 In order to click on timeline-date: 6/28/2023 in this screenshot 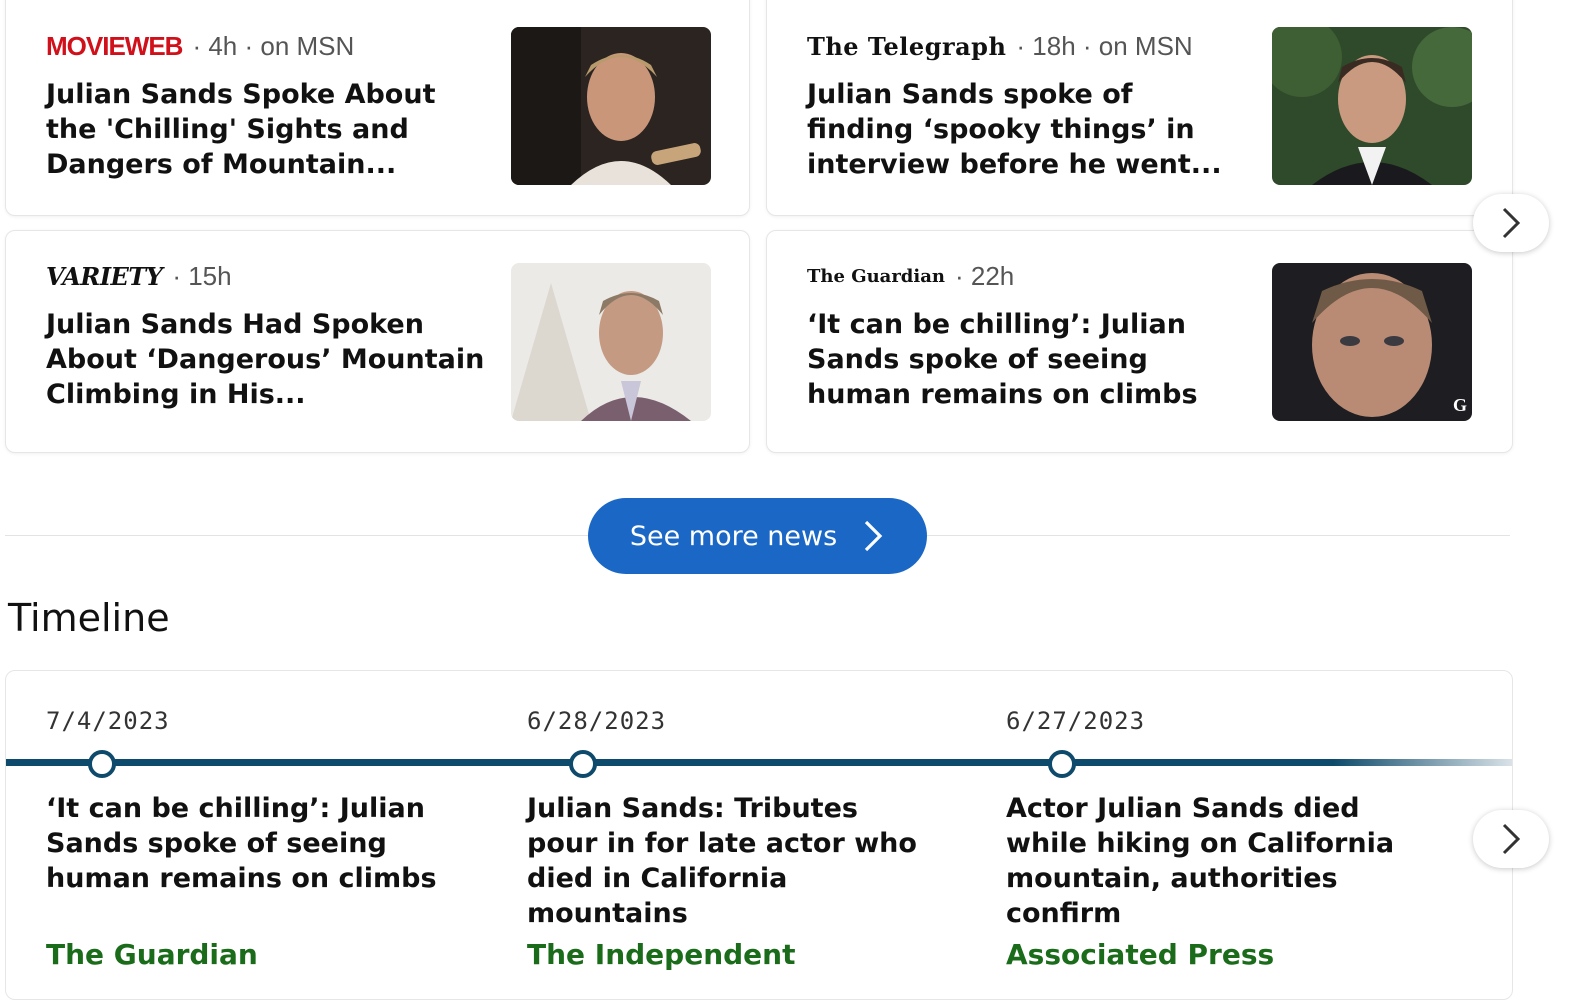, I will do `click(597, 721)`.